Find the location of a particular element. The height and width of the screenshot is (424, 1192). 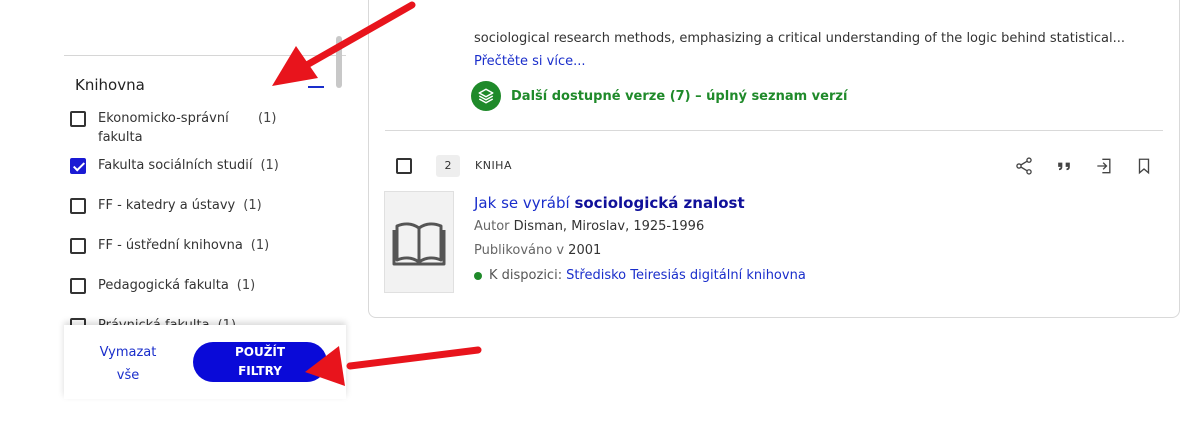

facet-label: Pedagogická fakulta is located at coordinates (163, 285).